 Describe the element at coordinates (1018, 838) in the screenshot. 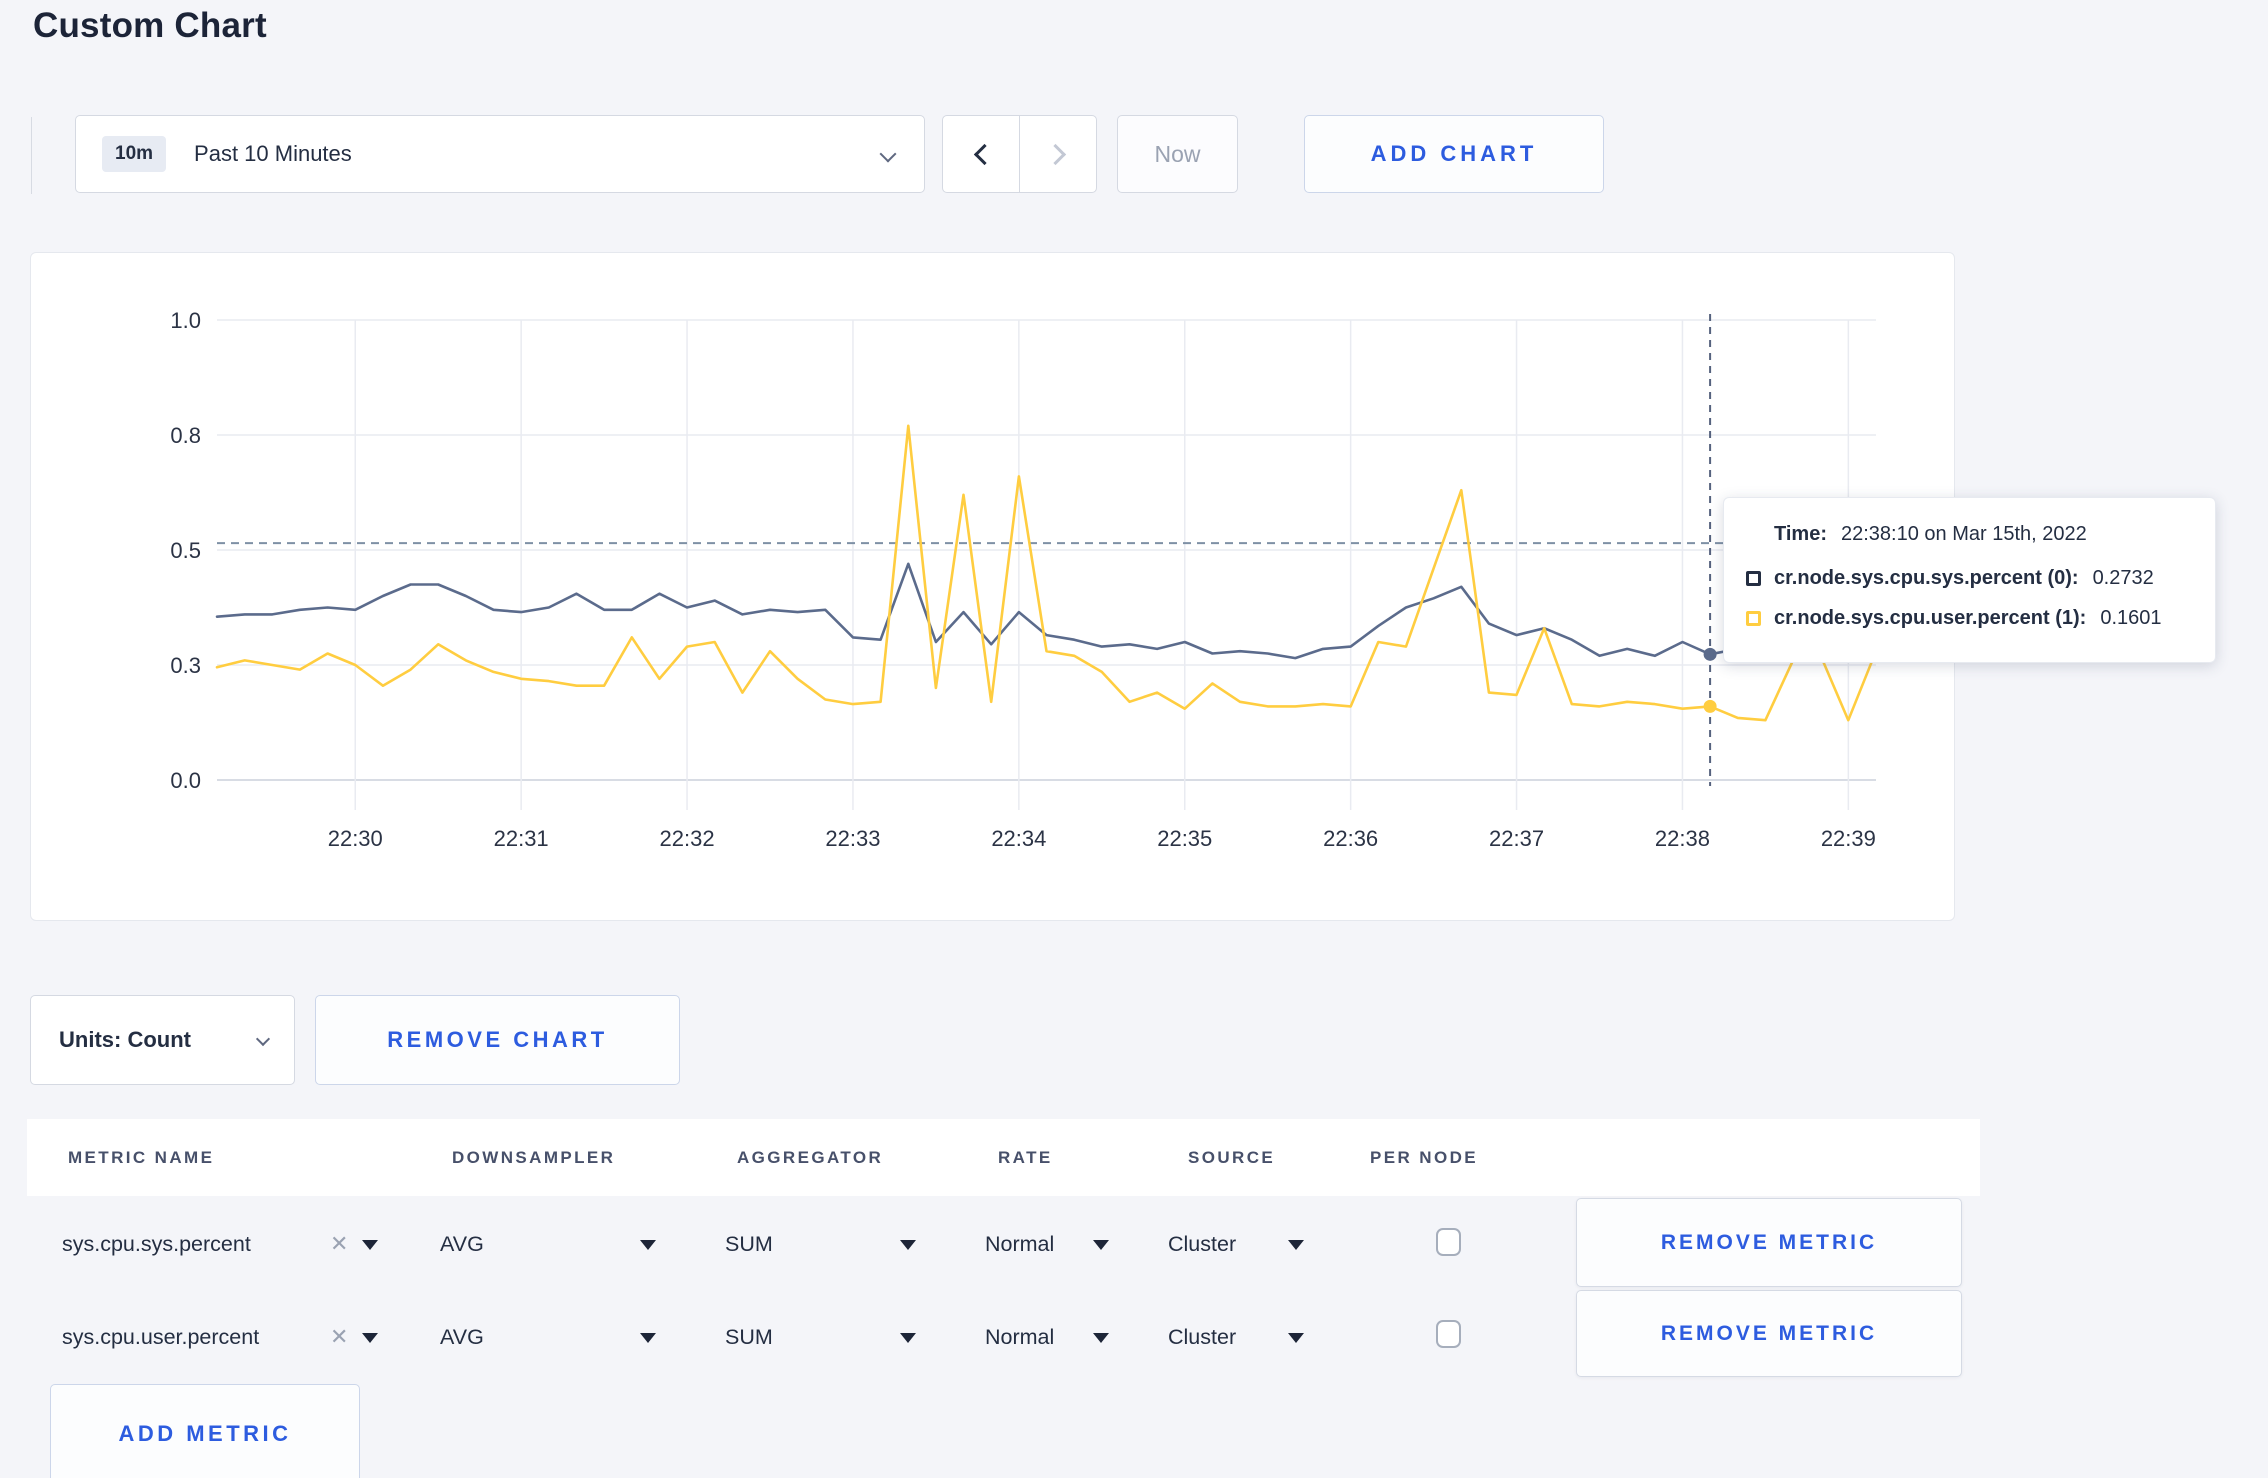

I see `svg-text: 22:34` at that location.